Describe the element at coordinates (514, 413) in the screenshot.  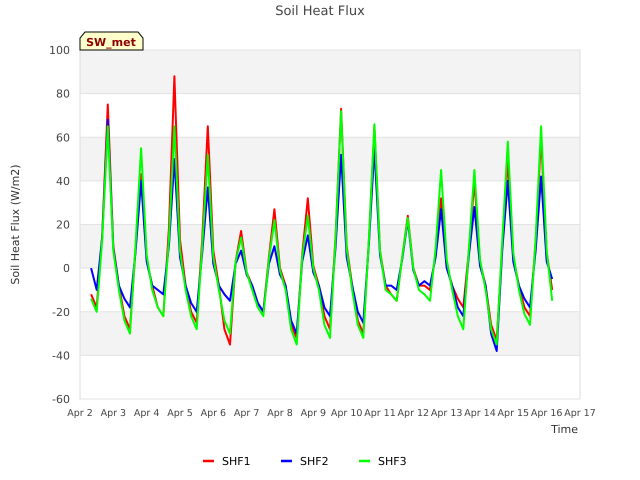
I see `x-tick-label: Apr 15` at that location.